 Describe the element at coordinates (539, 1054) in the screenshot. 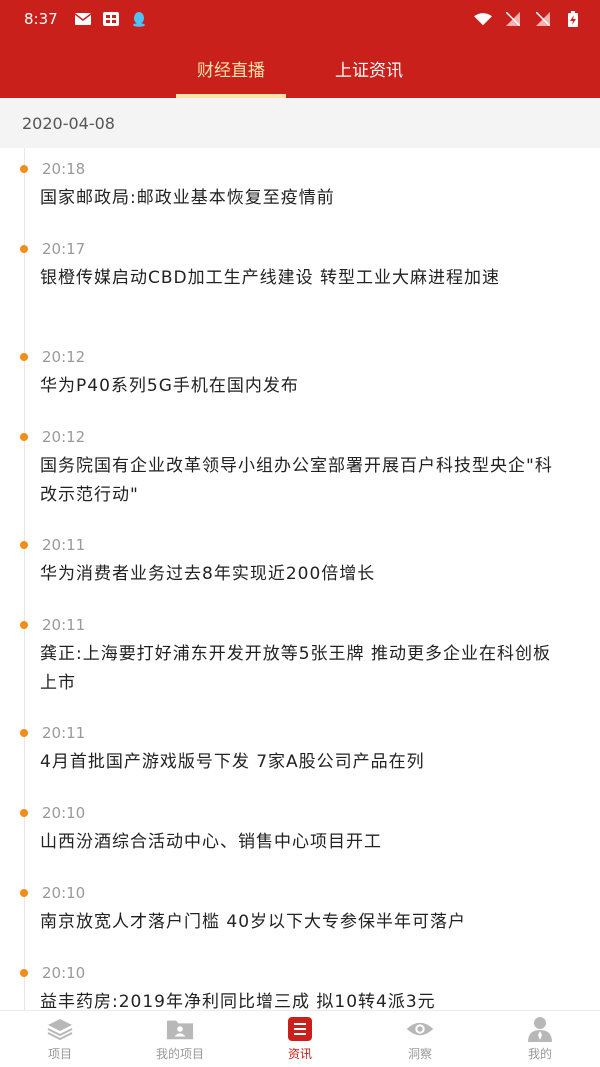

I see `nav-label: 我的` at that location.